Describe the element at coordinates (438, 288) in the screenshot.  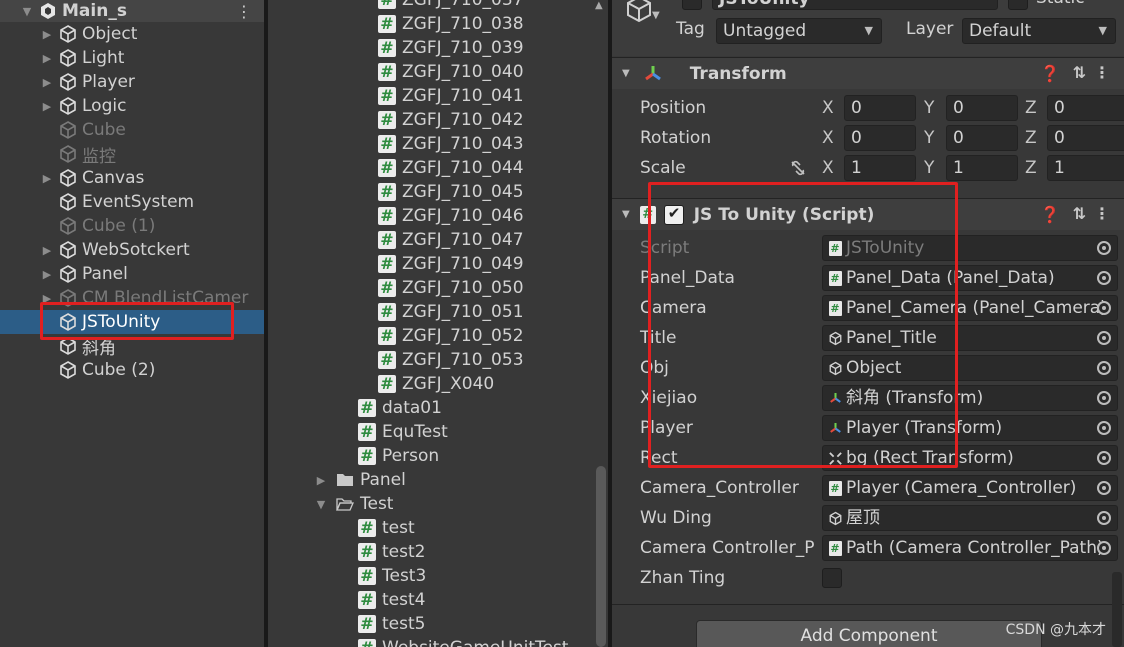
I see `project-item: # ZGFJ_710_050` at that location.